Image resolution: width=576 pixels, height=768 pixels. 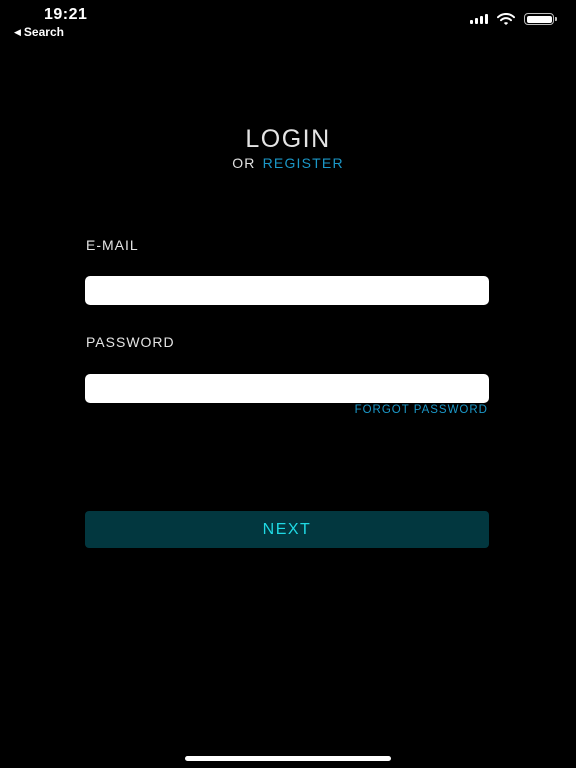 What do you see at coordinates (421, 410) in the screenshot?
I see `forgot-password-link: FORGOT PASSWORD` at bounding box center [421, 410].